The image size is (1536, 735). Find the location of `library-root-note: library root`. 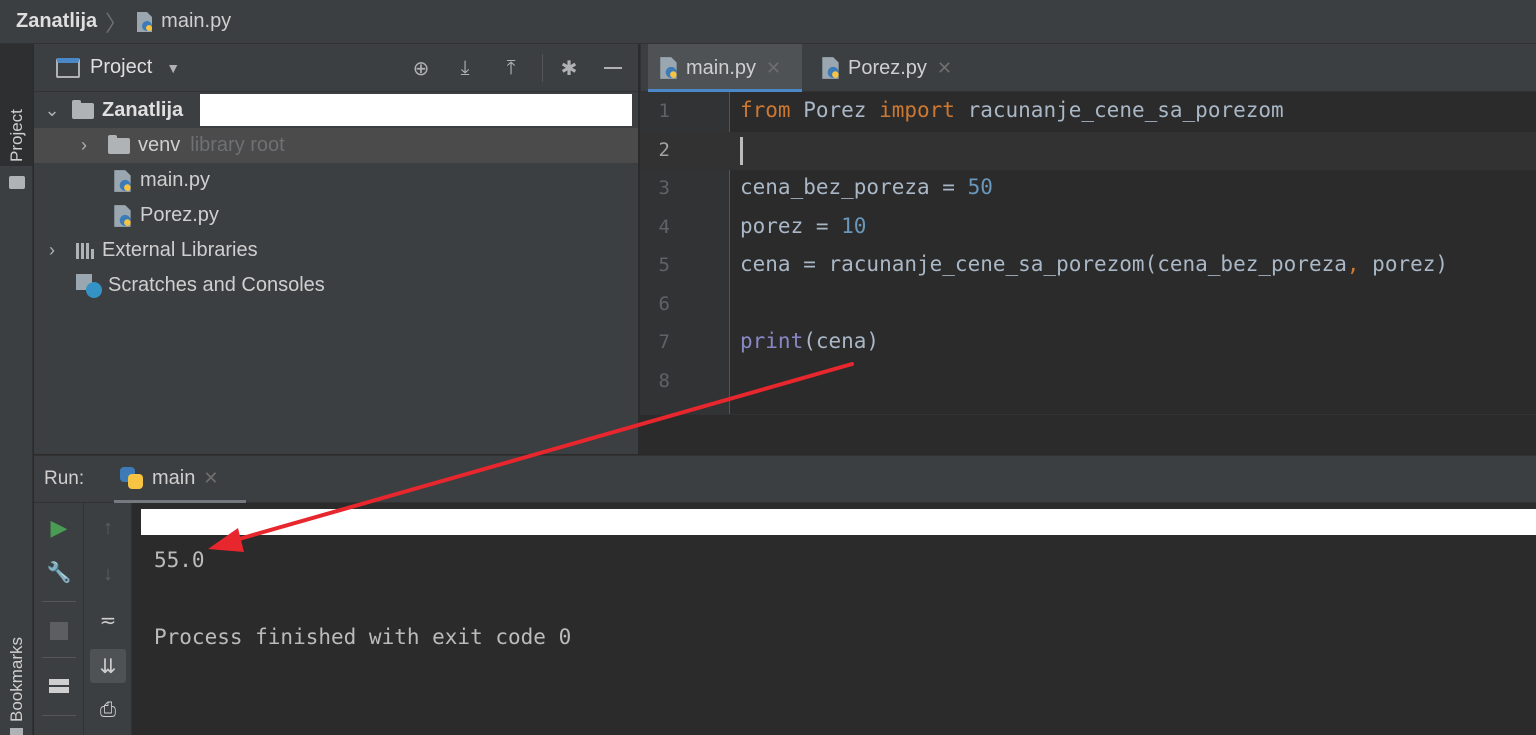

library-root-note: library root is located at coordinates (237, 145).